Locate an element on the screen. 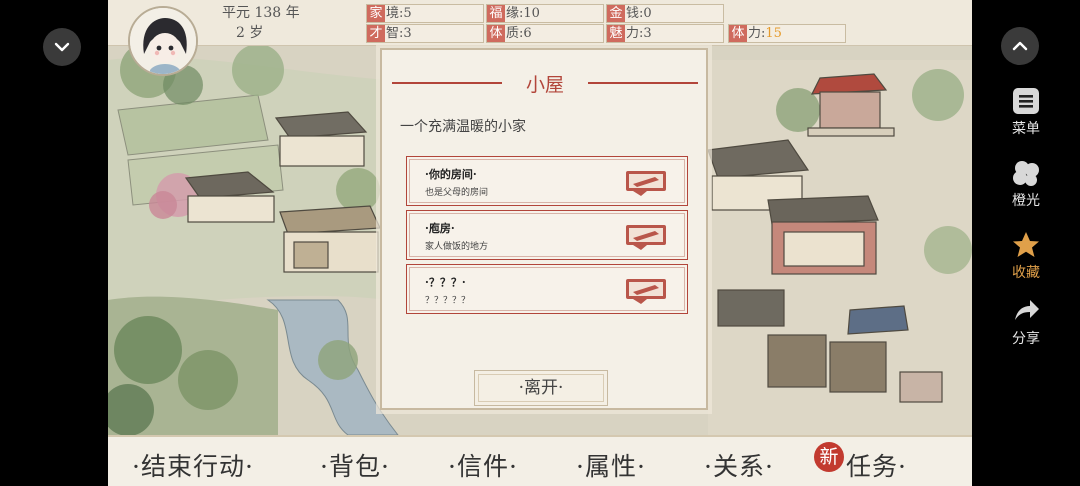 The width and height of the screenshot is (1080, 486). relations-button: ·关系· is located at coordinates (739, 465).